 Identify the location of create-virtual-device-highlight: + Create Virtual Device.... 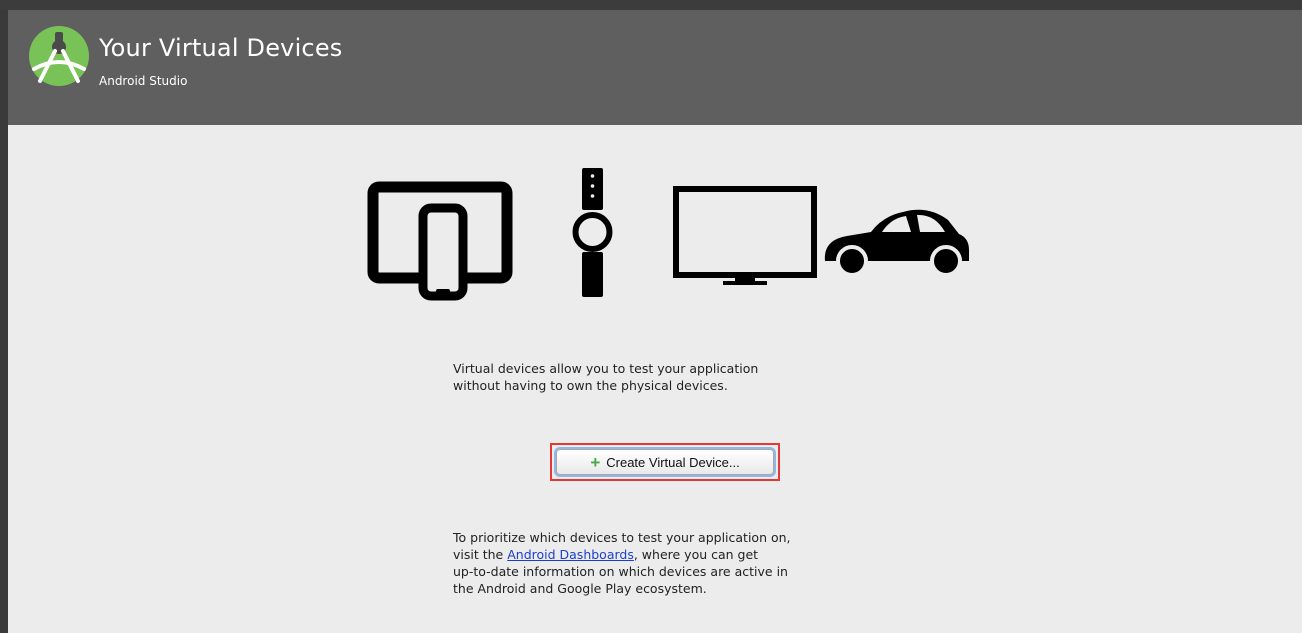
(665, 462).